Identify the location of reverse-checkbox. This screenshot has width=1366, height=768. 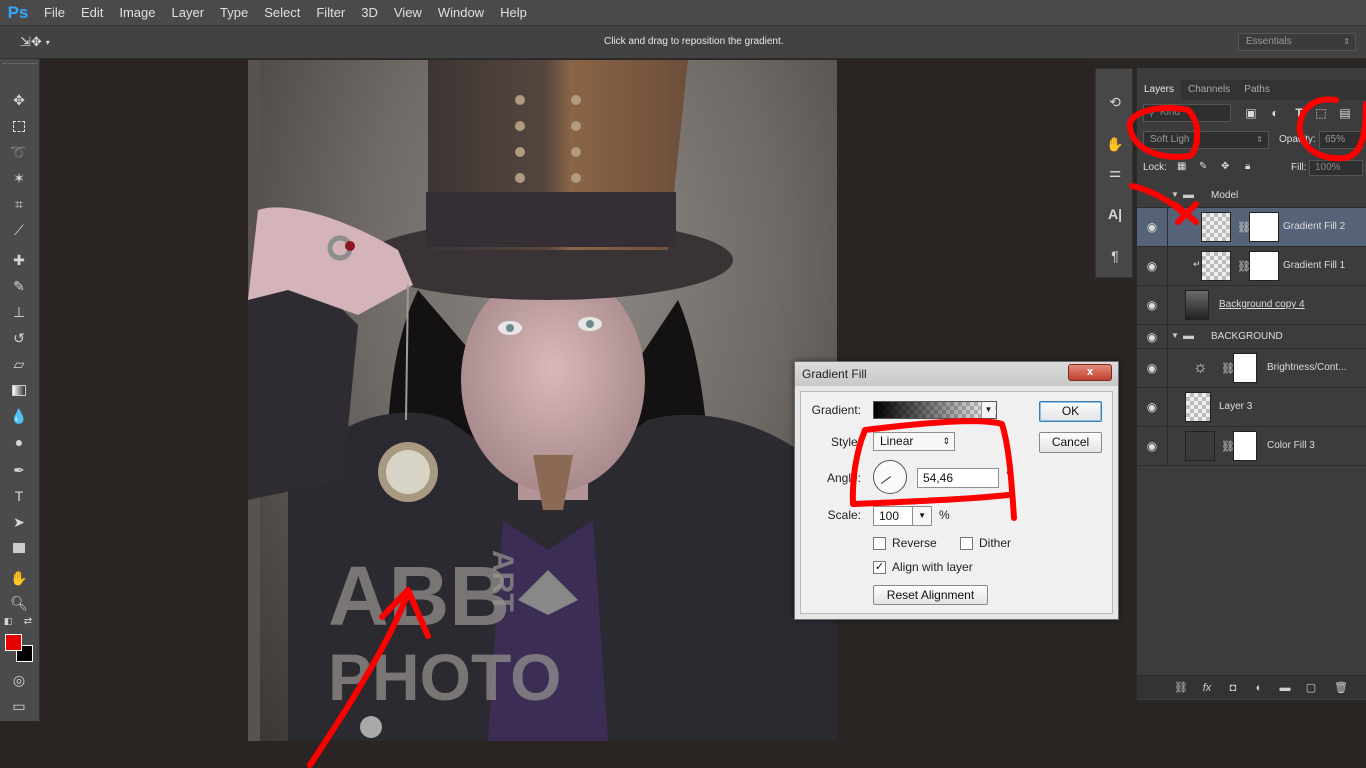
(879, 543).